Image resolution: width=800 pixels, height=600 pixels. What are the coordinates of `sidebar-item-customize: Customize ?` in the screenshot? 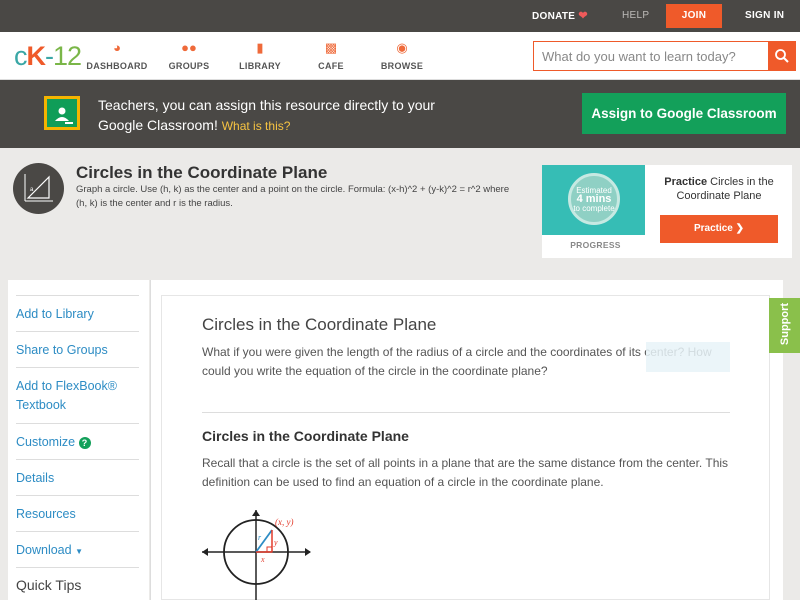 It's located at (77, 442).